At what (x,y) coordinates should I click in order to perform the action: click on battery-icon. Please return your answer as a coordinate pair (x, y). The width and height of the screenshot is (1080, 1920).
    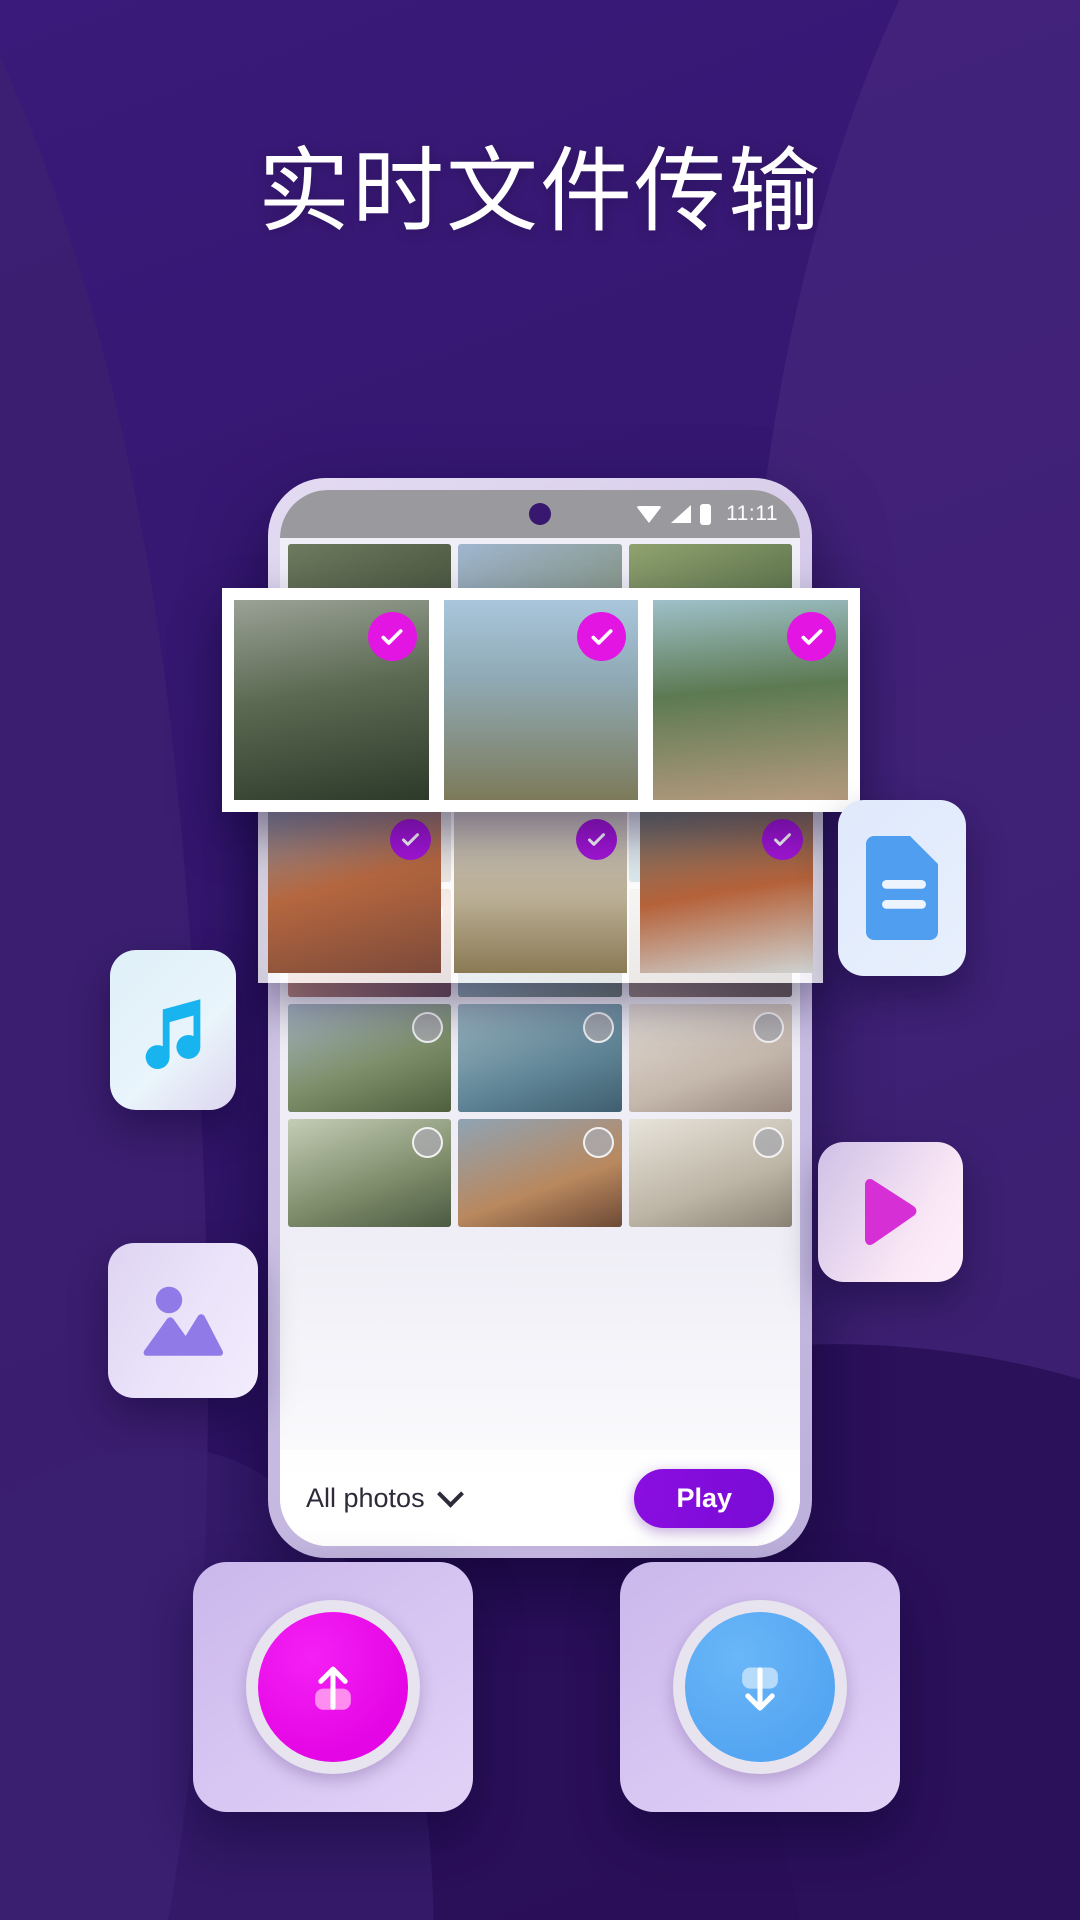
    Looking at the image, I should click on (706, 514).